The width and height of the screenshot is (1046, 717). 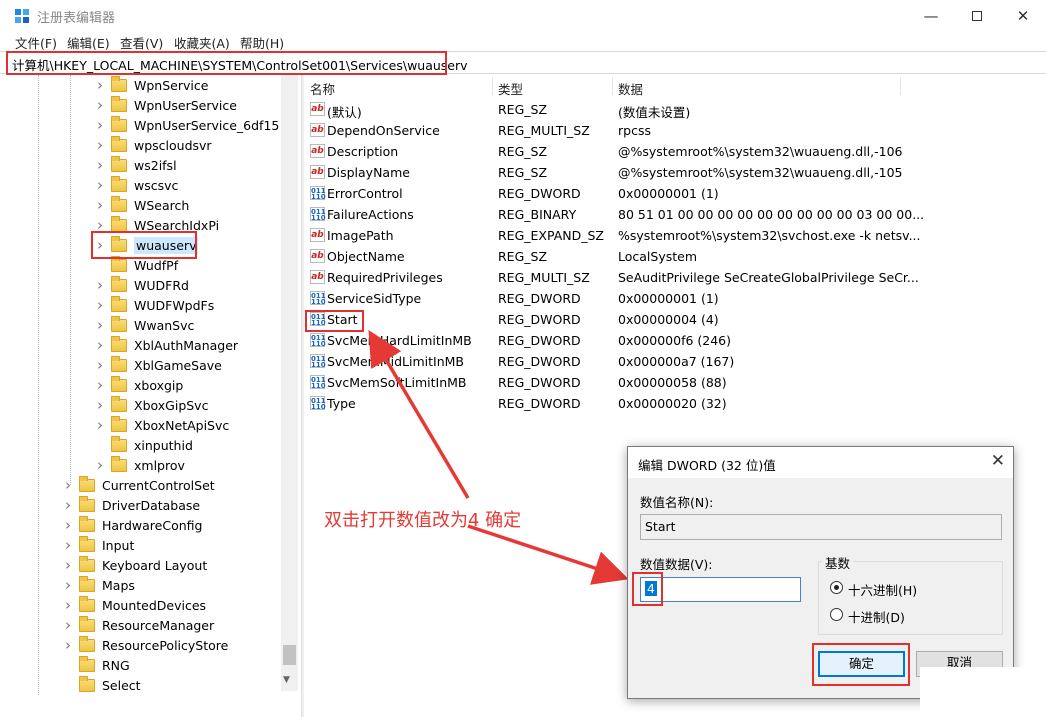 What do you see at coordinates (861, 664) in the screenshot?
I see `ok-button: 确定` at bounding box center [861, 664].